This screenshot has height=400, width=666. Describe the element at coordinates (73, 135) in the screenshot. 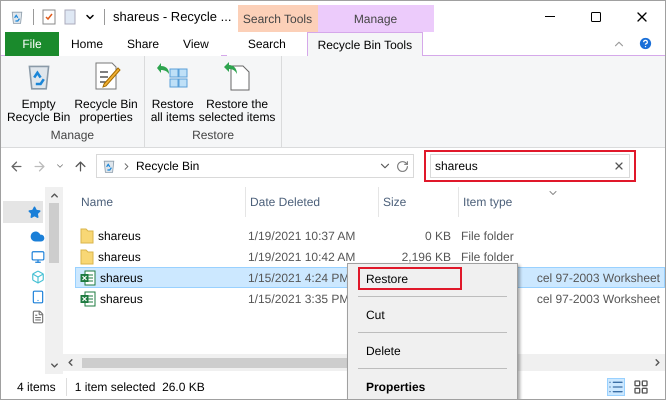

I see `ribbon-group-label: Manage` at that location.